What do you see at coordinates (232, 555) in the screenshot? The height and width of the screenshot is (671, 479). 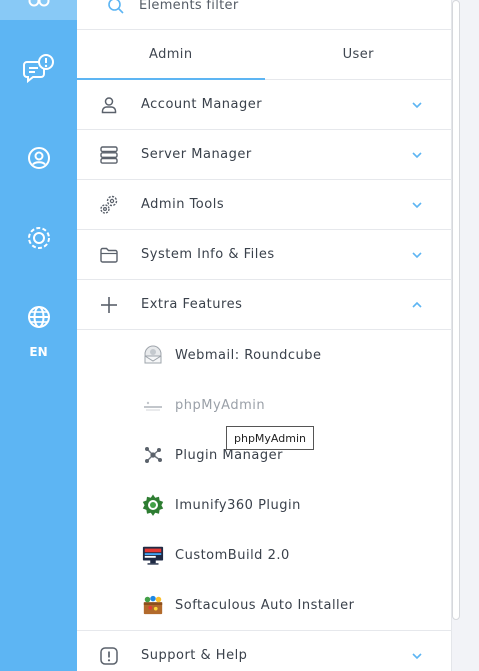 I see `menu-item-label: CustomBuild 2.0` at bounding box center [232, 555].